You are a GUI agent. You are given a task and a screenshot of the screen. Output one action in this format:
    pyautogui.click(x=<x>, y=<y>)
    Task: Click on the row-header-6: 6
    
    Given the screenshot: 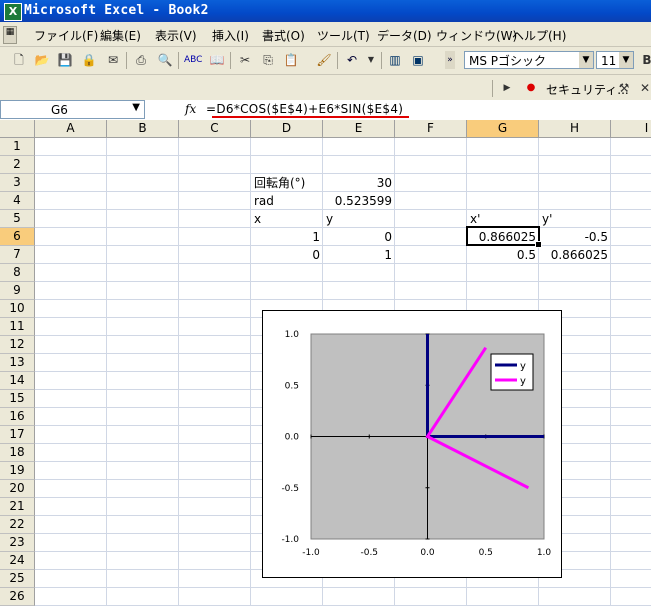 What is the action you would take?
    pyautogui.click(x=17, y=237)
    